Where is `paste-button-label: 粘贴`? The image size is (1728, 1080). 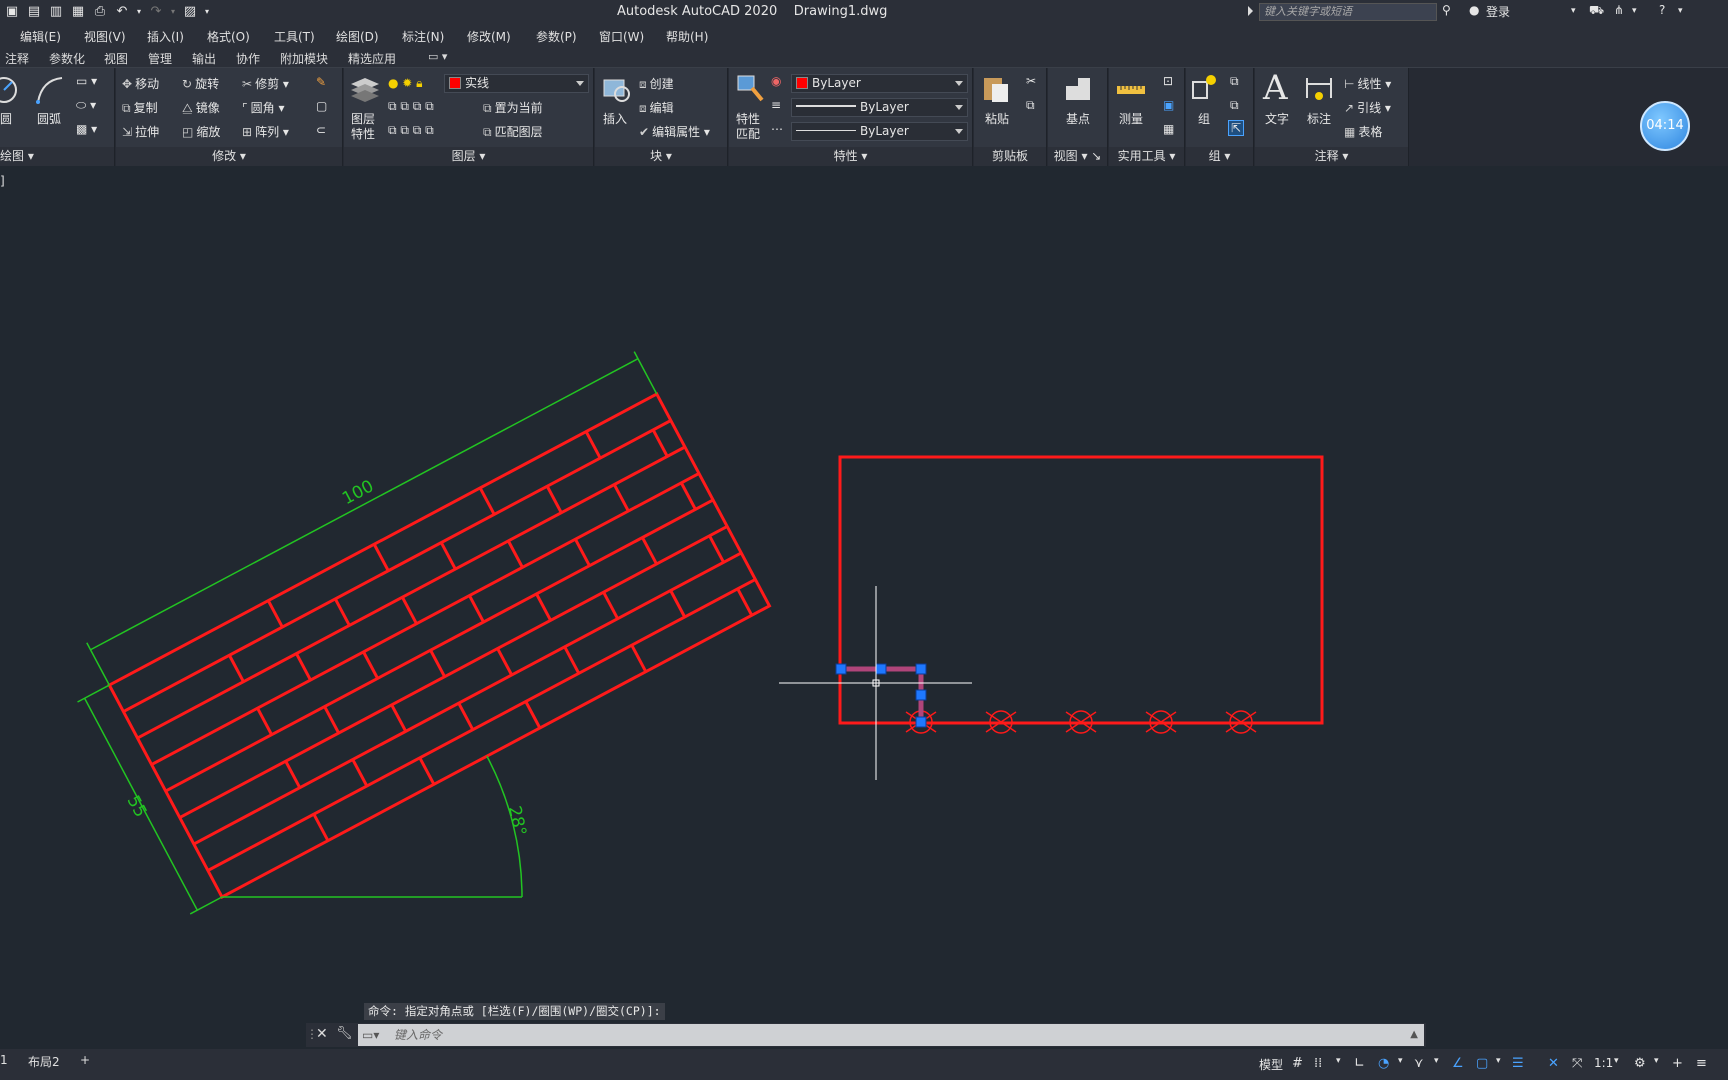
paste-button-label: 粘贴 is located at coordinates (997, 118).